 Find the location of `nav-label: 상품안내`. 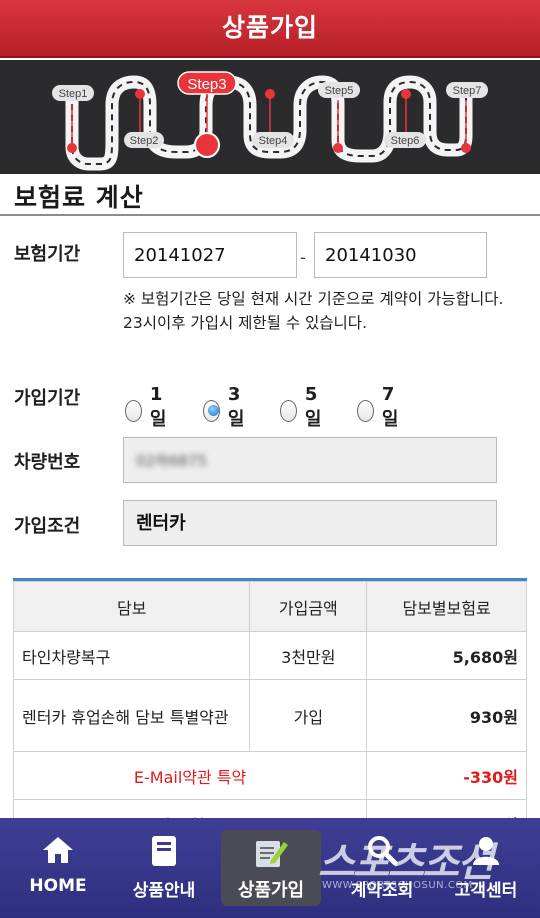

nav-label: 상품안내 is located at coordinates (164, 891).